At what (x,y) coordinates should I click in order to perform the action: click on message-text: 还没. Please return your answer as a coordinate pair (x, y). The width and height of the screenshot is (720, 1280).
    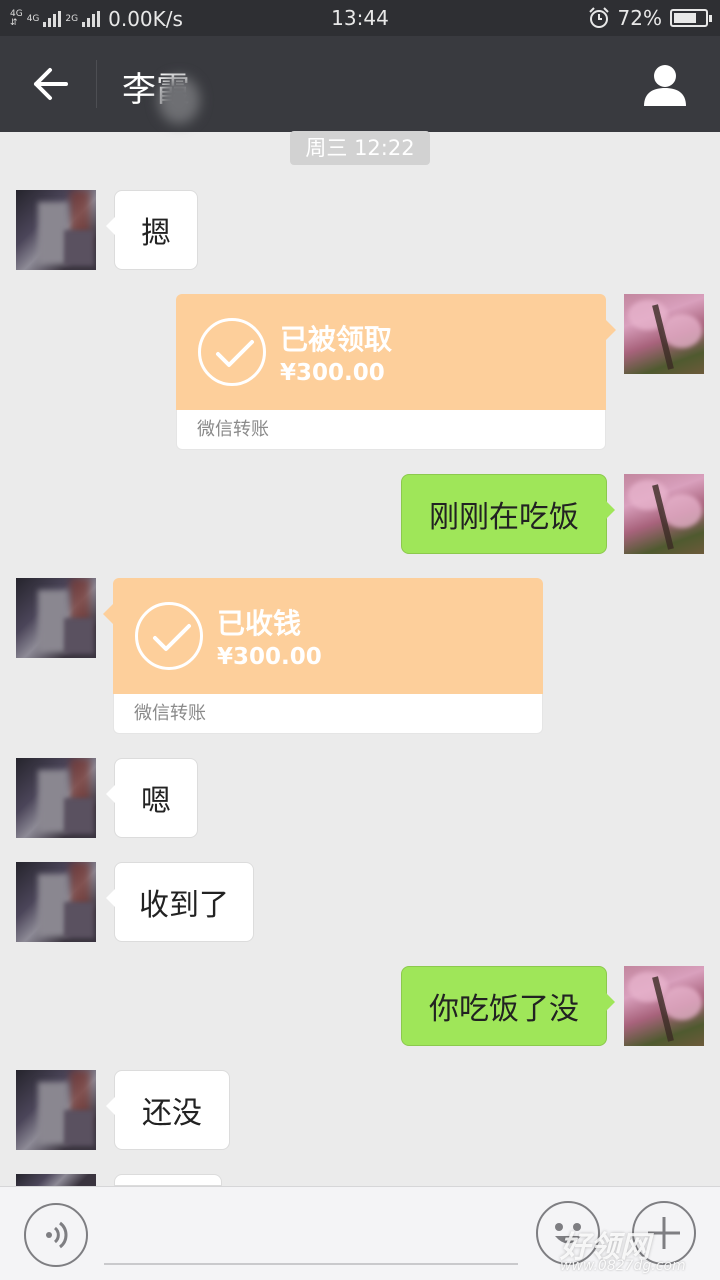
    Looking at the image, I should click on (172, 1113).